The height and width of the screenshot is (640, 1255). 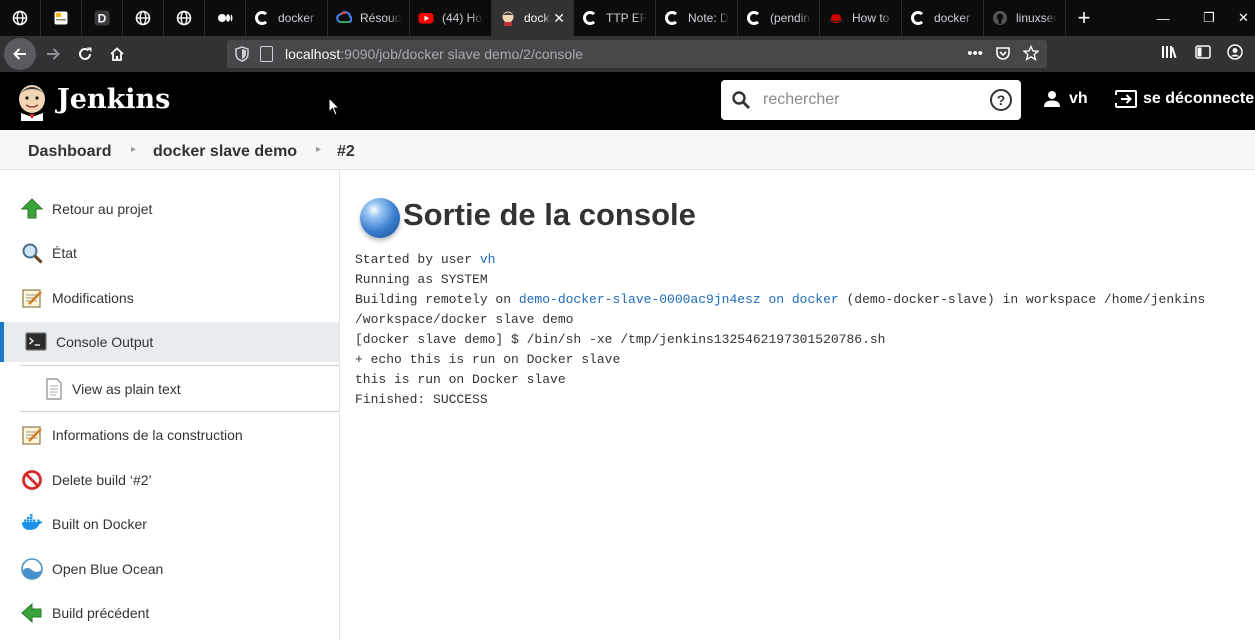 I want to click on jenkins-logo-icon, so click(x=32, y=101).